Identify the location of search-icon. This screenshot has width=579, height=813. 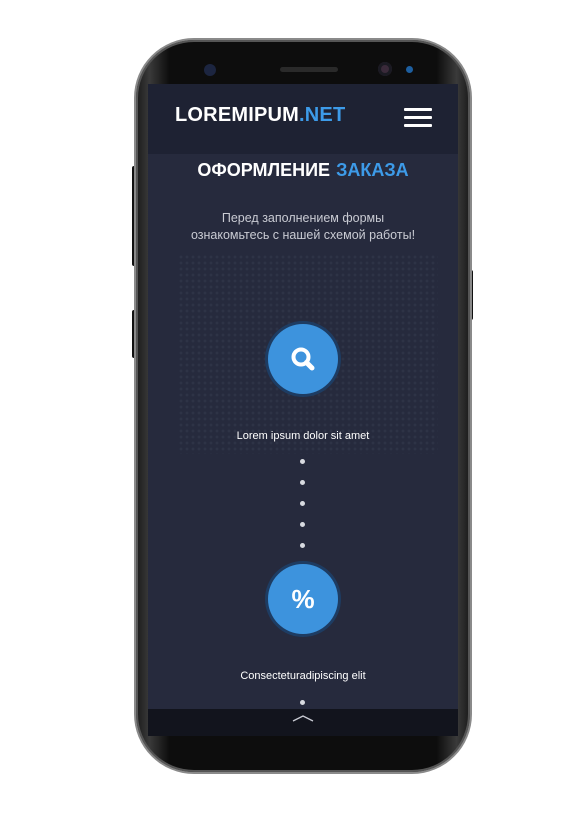
(303, 359).